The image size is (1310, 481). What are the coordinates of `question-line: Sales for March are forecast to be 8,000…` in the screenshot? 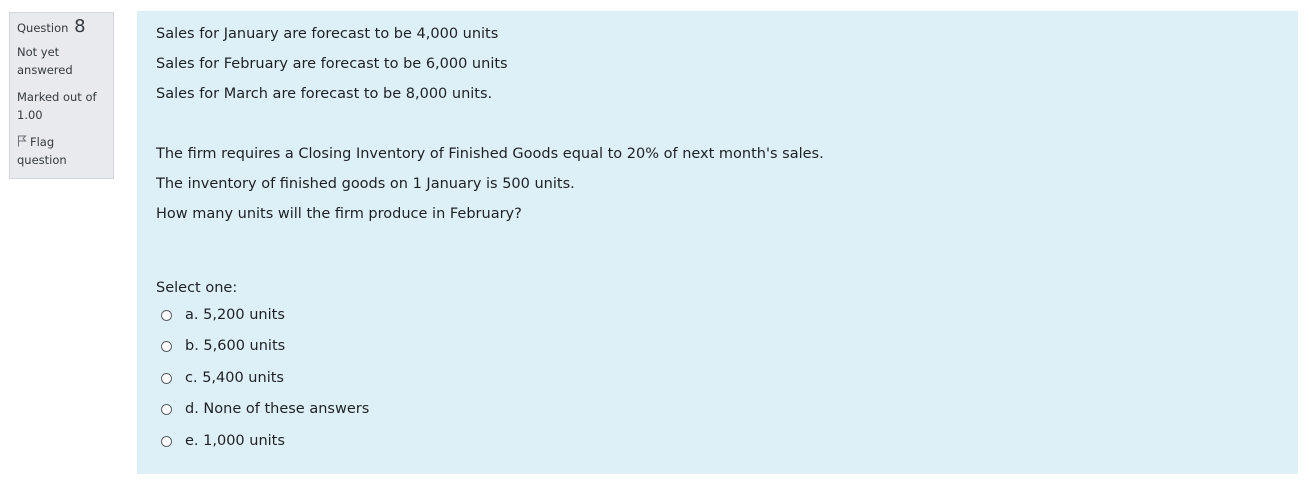 It's located at (324, 94).